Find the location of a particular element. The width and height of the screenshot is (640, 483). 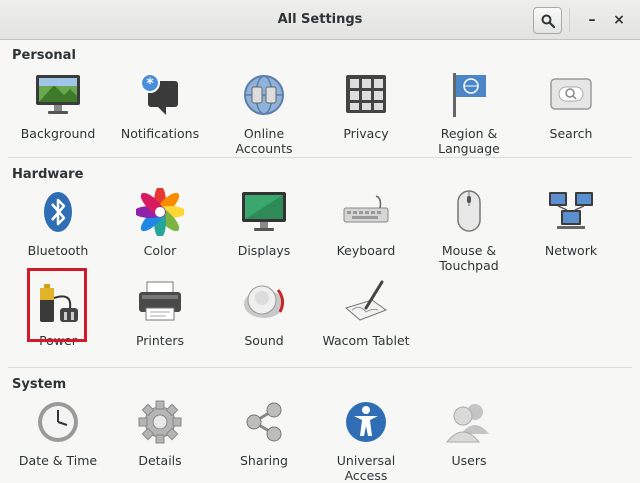

search-button is located at coordinates (547, 20).